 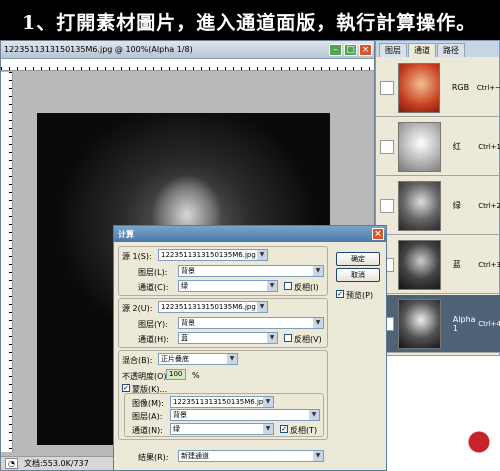 I want to click on mask-invert-label: 反相(T), so click(x=304, y=430).